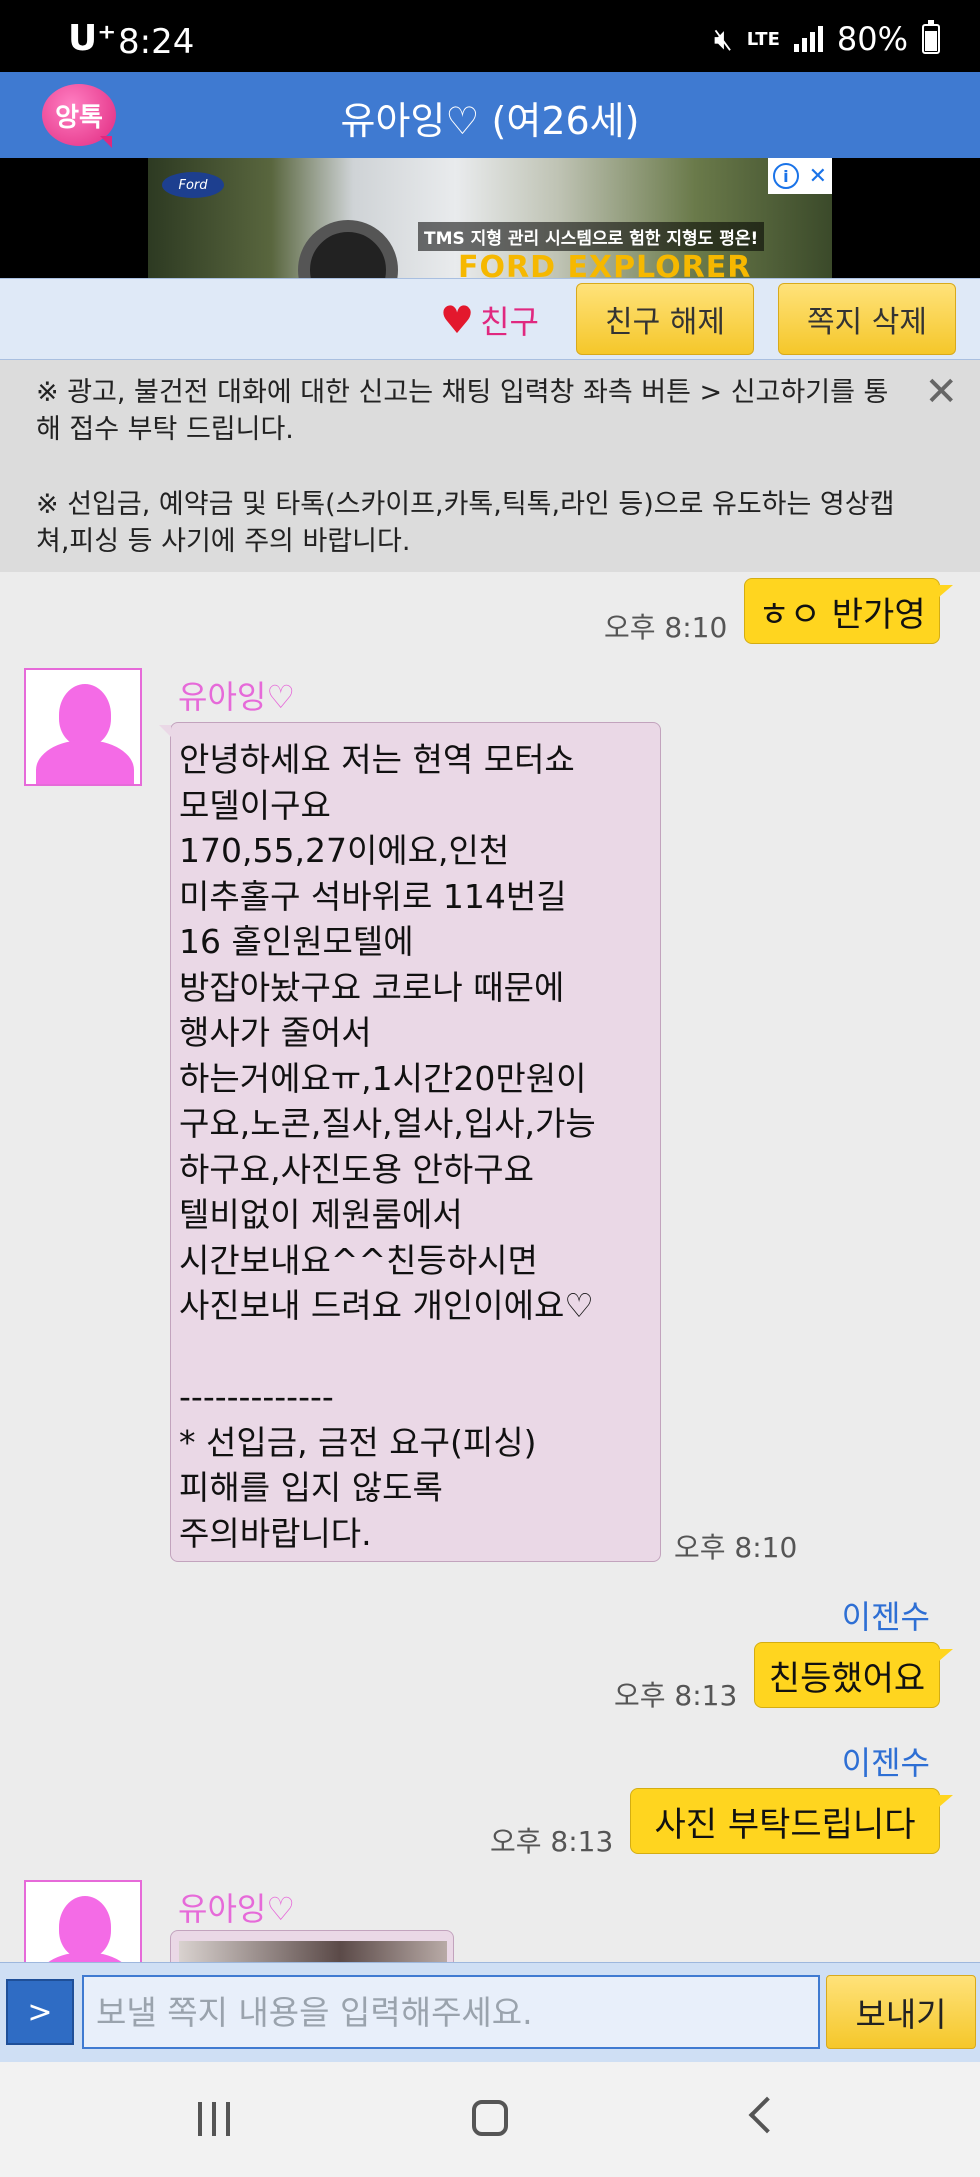 The width and height of the screenshot is (980, 2177). Describe the element at coordinates (827, 39) in the screenshot. I see `status-icons: 🔇︎ LTE 80%` at that location.